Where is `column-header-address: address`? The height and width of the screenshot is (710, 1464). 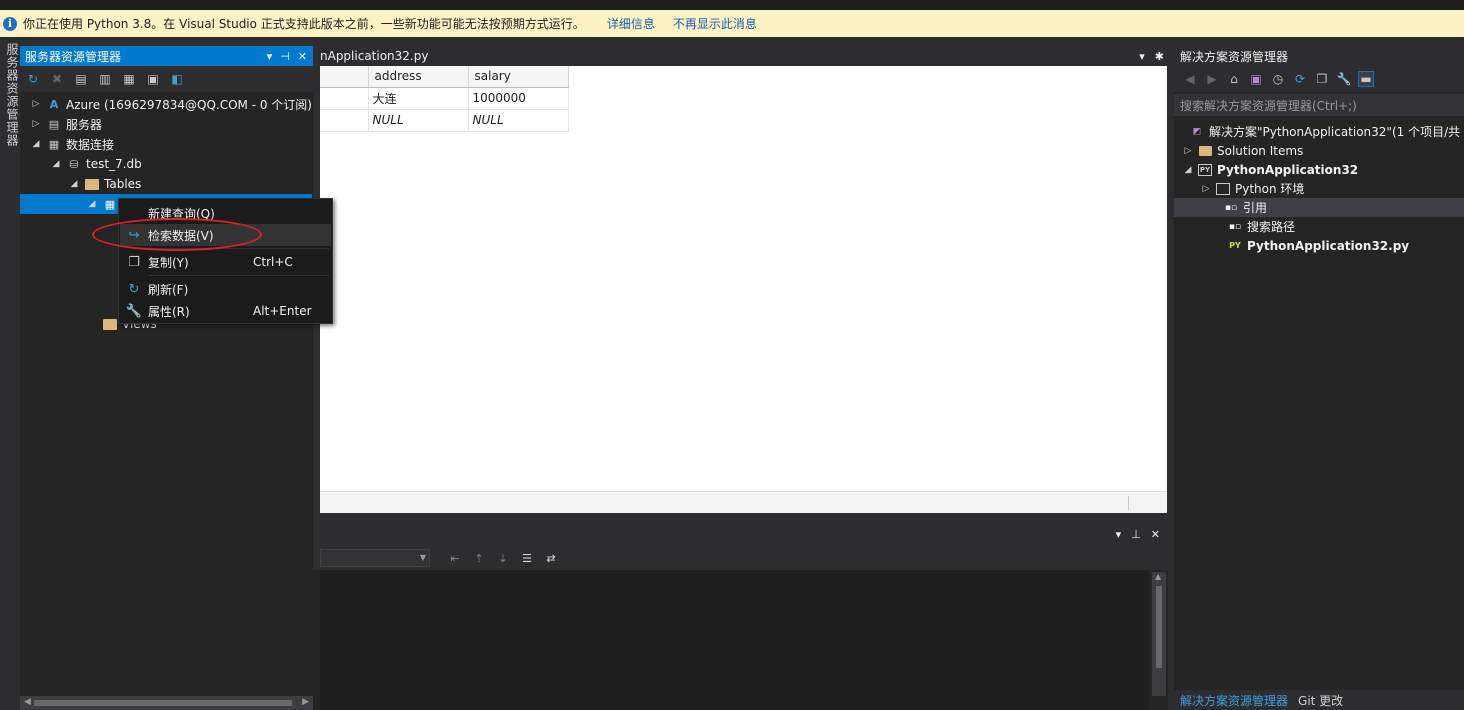 column-header-address: address is located at coordinates (418, 77).